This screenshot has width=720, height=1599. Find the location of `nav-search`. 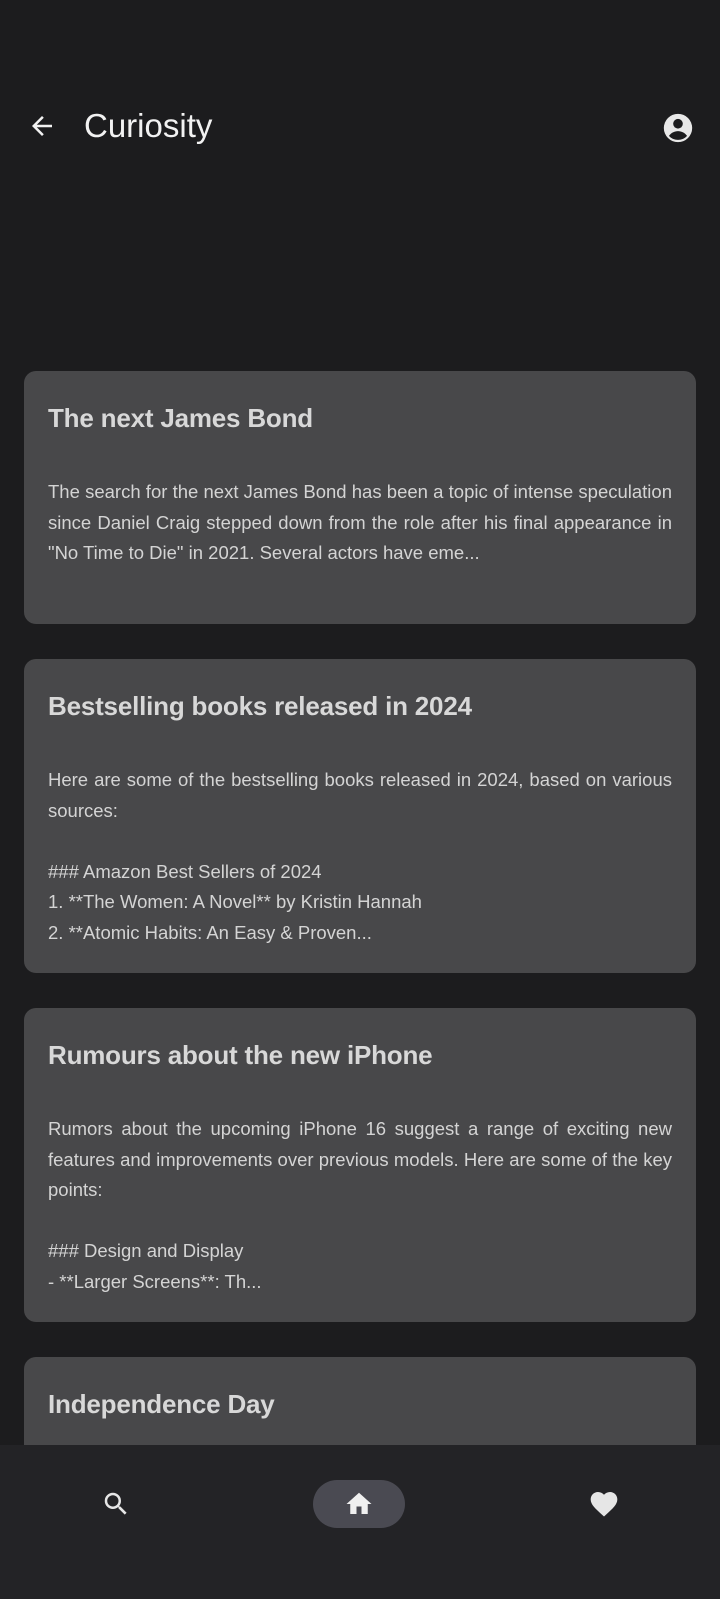

nav-search is located at coordinates (116, 1504).